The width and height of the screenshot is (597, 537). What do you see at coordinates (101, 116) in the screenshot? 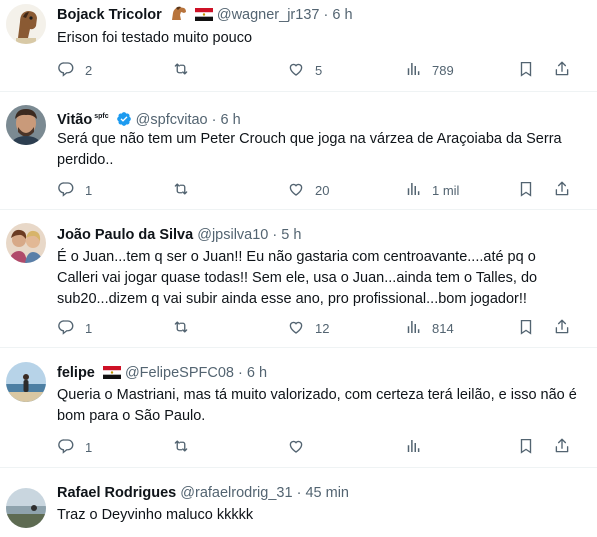
I see `affiliate-badge: spfc` at bounding box center [101, 116].